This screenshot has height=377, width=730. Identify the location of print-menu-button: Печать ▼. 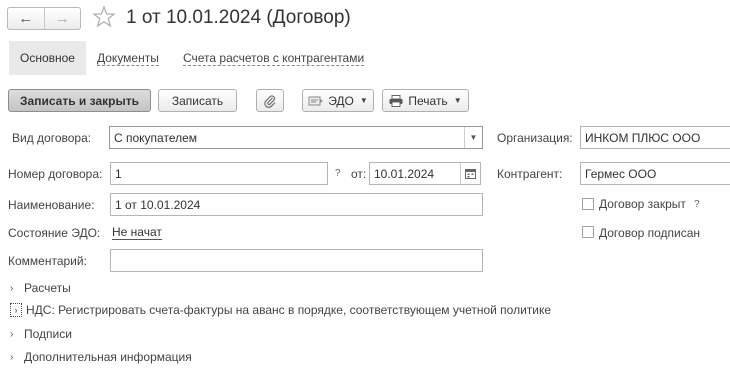
(425, 100).